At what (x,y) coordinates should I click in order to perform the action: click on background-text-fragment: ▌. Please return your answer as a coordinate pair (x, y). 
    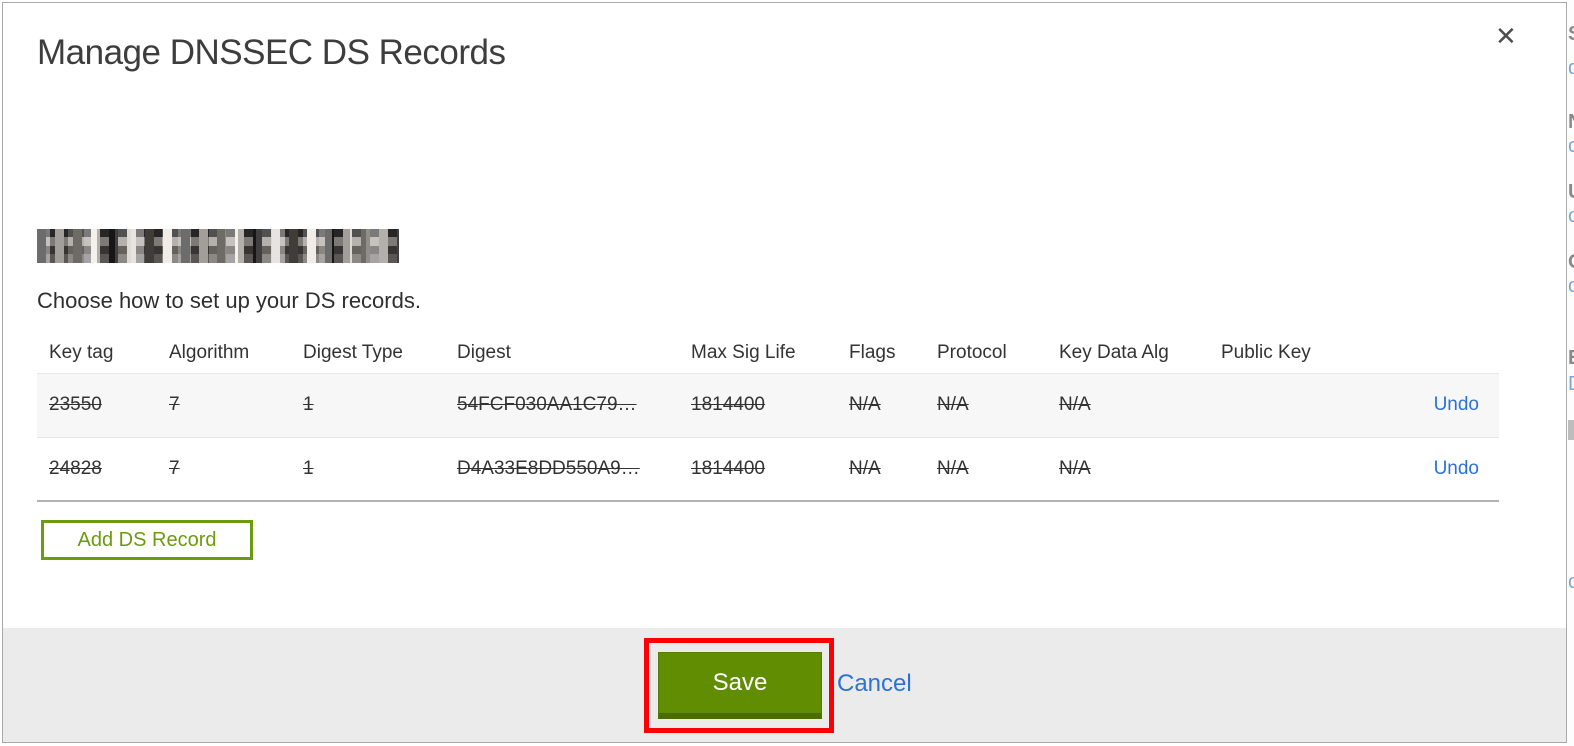
    Looking at the image, I should click on (1571, 430).